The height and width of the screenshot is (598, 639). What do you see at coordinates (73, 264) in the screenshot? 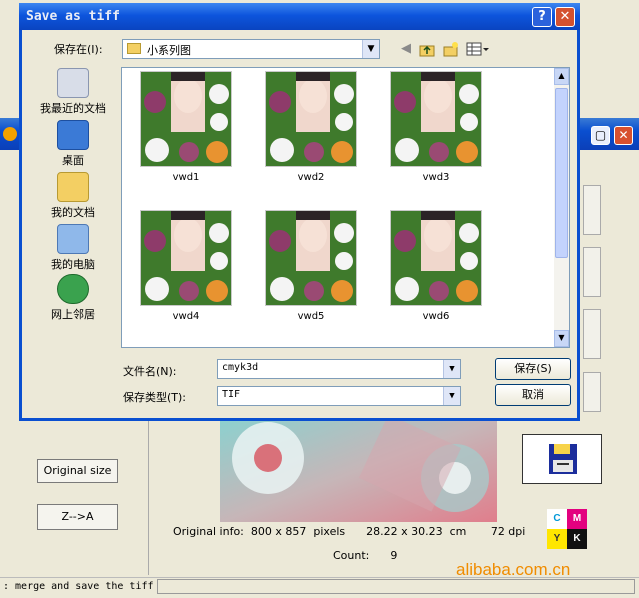
I see `place-my-computer-label: 我的电脑` at bounding box center [73, 264].